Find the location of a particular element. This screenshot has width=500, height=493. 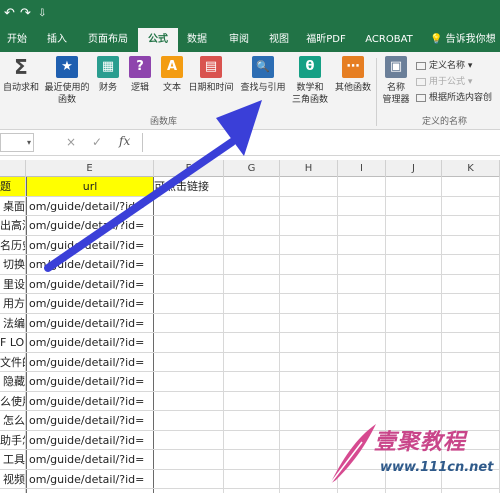

tab-view: 视图 is located at coordinates (279, 40).